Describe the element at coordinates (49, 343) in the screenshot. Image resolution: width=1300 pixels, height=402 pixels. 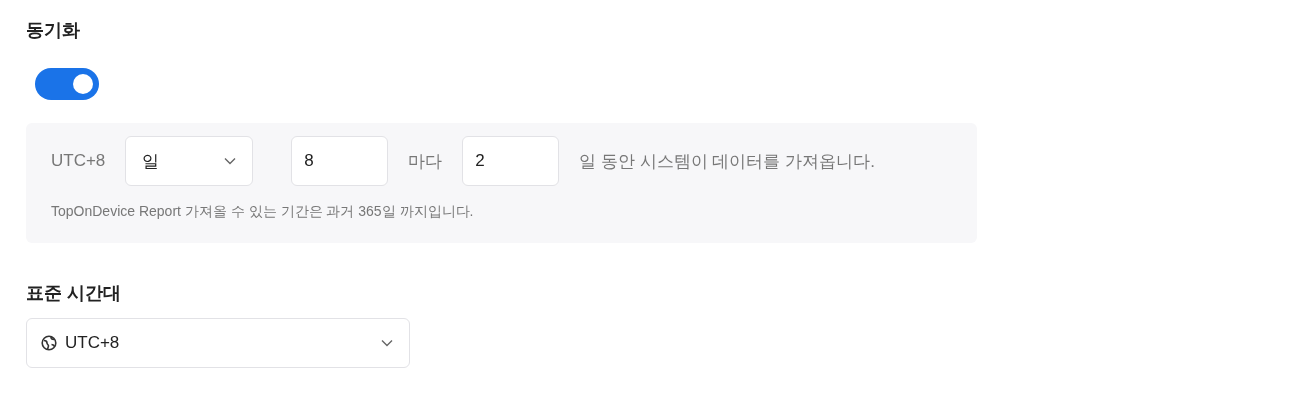
I see `globe-icon` at that location.